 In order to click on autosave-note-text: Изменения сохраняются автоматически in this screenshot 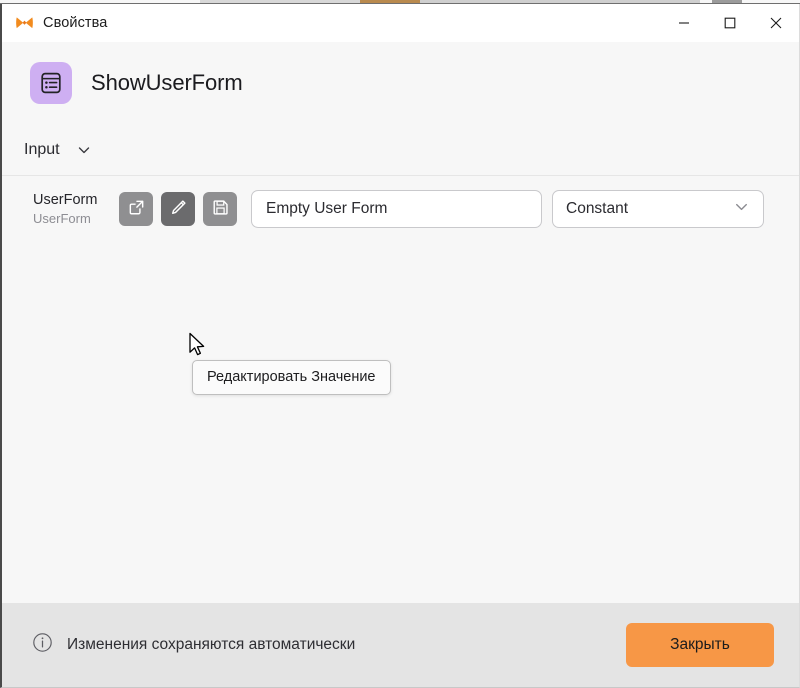, I will do `click(211, 644)`.